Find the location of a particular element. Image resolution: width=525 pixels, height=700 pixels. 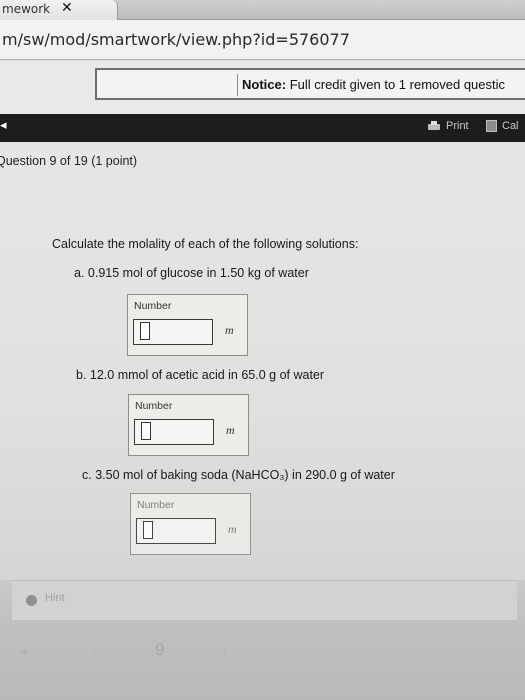

notice-label: Notice: is located at coordinates (264, 84).